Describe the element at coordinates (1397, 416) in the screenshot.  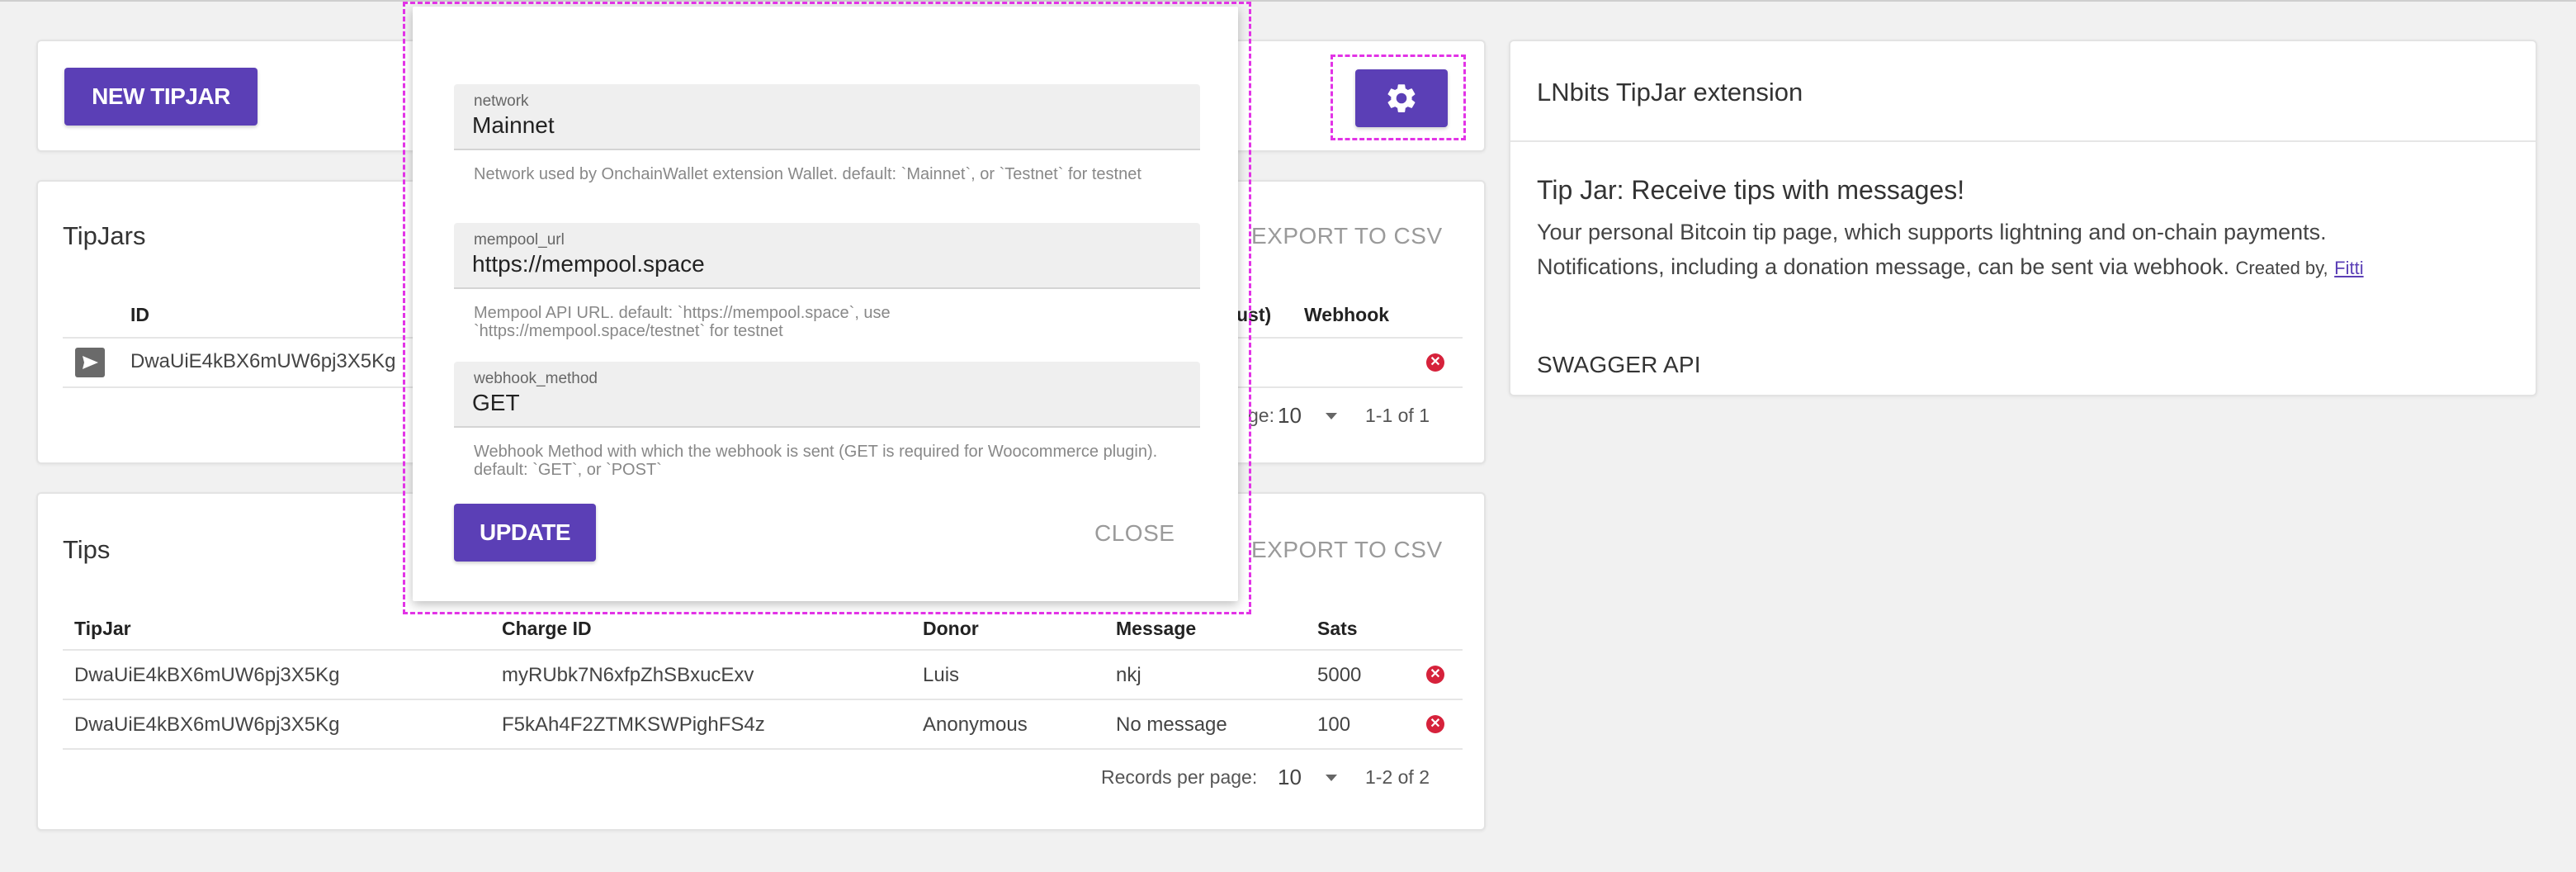
I see `tipjars-range: 1-1 of 1` at that location.